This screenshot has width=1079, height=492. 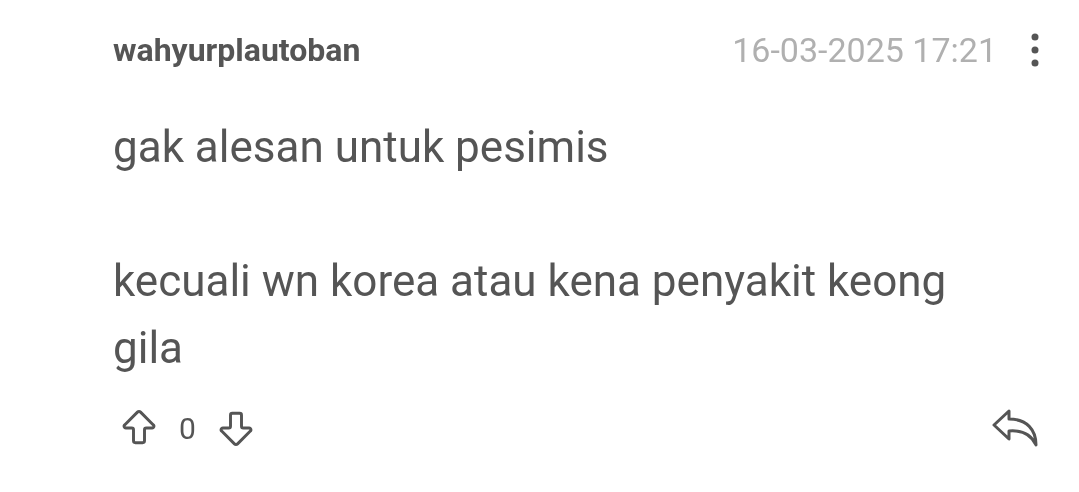 I want to click on comment-timestamp: 16-03-2025 17:21, so click(x=864, y=50).